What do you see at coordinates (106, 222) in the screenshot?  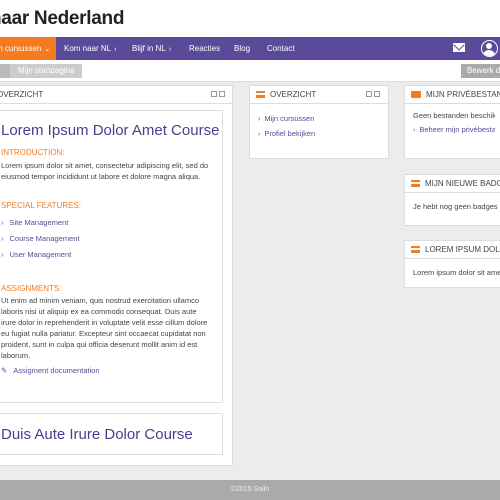 I see `feature-link: › Site Management` at bounding box center [106, 222].